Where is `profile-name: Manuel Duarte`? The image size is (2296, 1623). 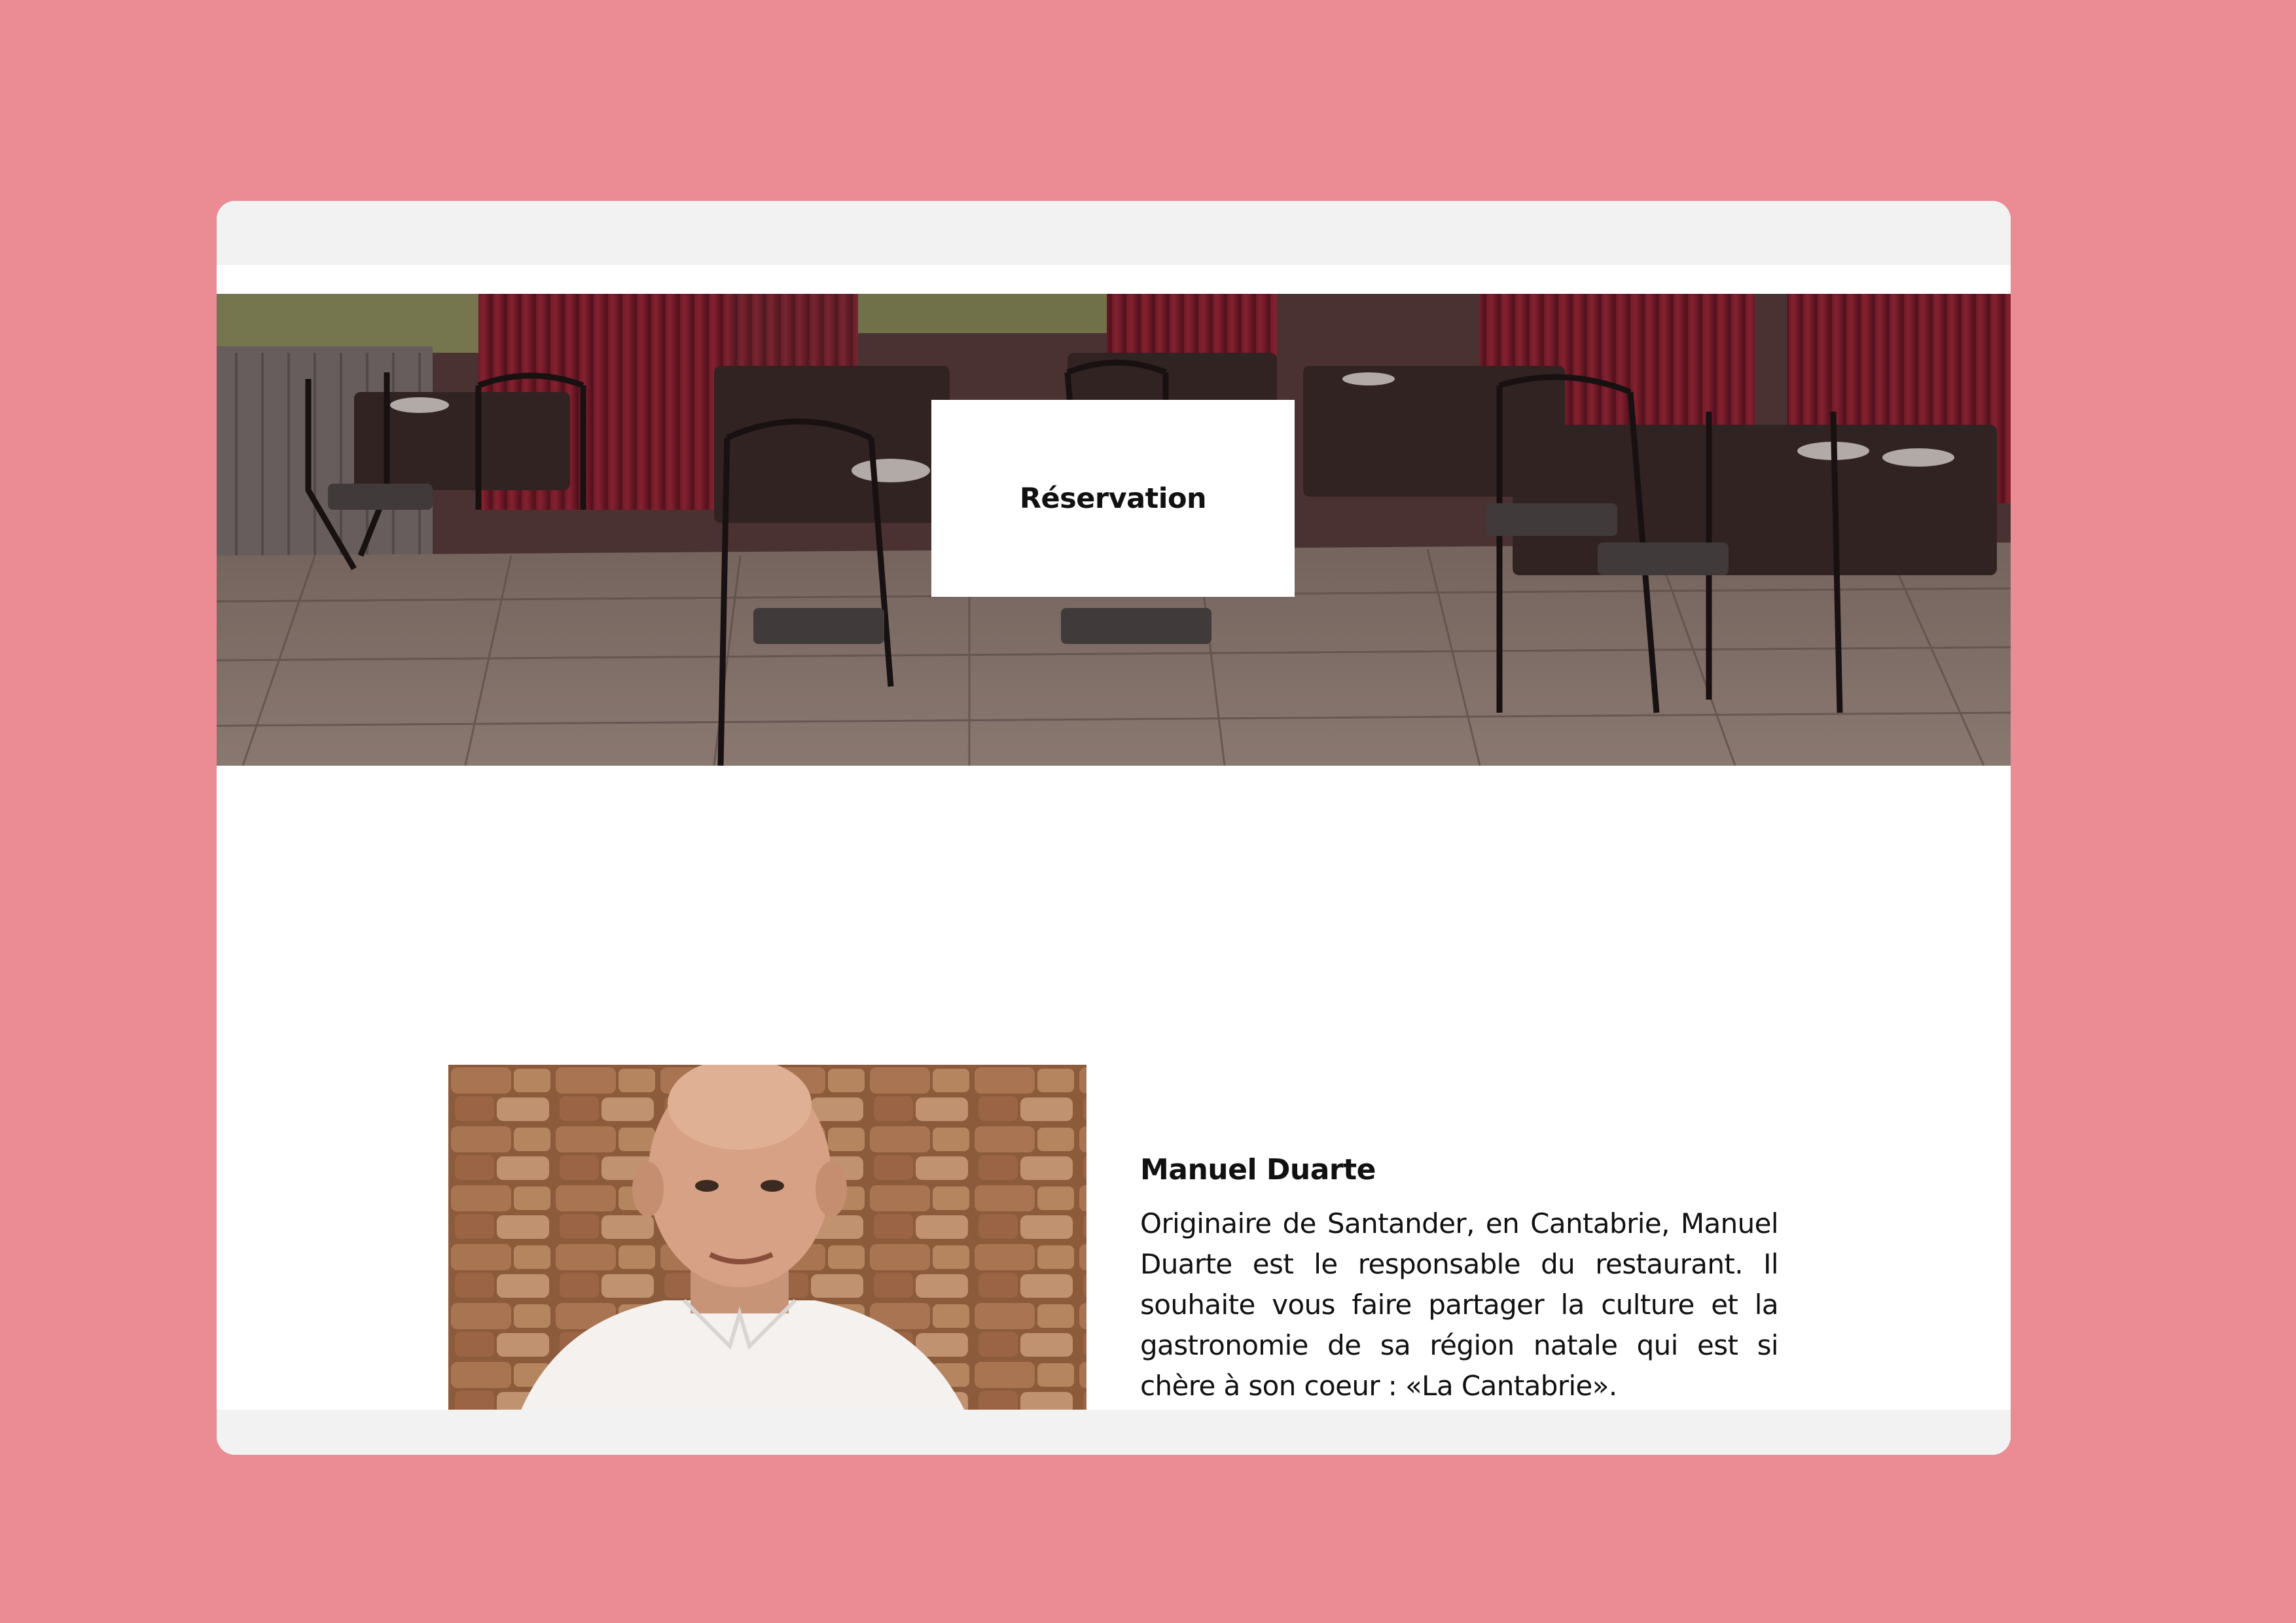 profile-name: Manuel Duarte is located at coordinates (1258, 1169).